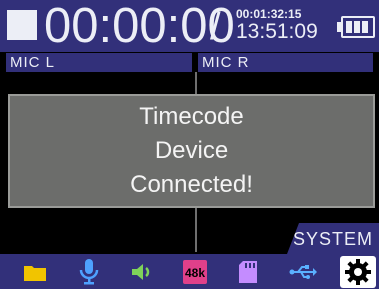 This screenshot has width=379, height=289. I want to click on dialog-line-2: Device, so click(191, 150).